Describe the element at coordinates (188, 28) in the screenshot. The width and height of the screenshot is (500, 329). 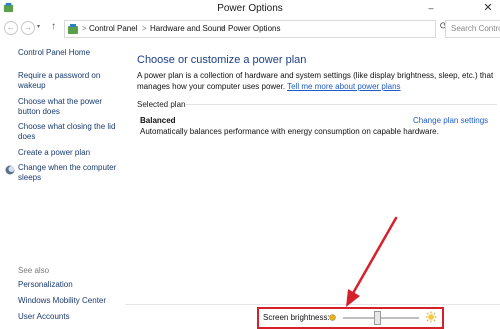
I see `breadcrumb-hardware-and-sound: Hardware and Sound` at that location.